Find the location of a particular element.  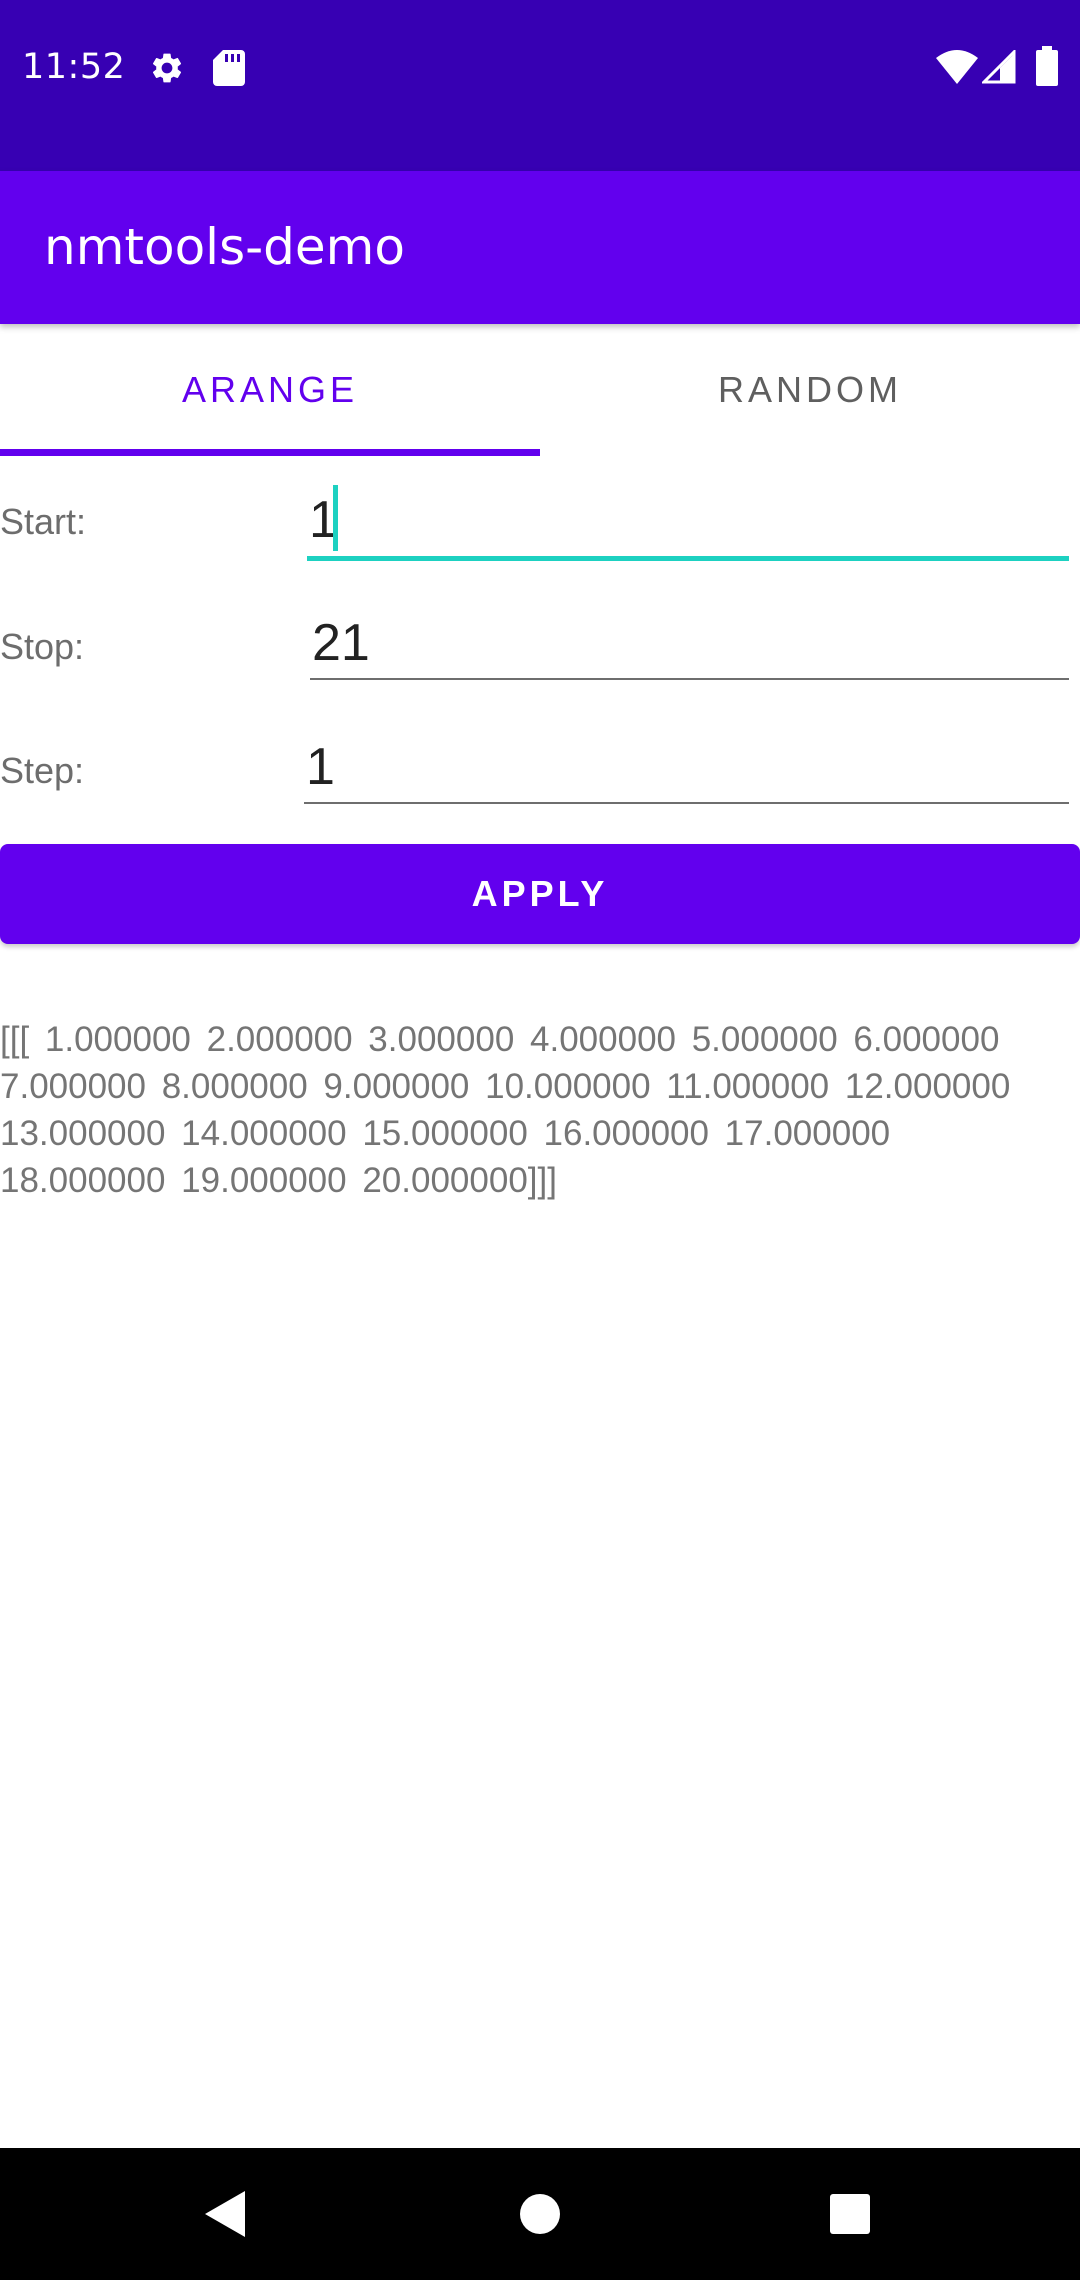

recents-button is located at coordinates (850, 2214).